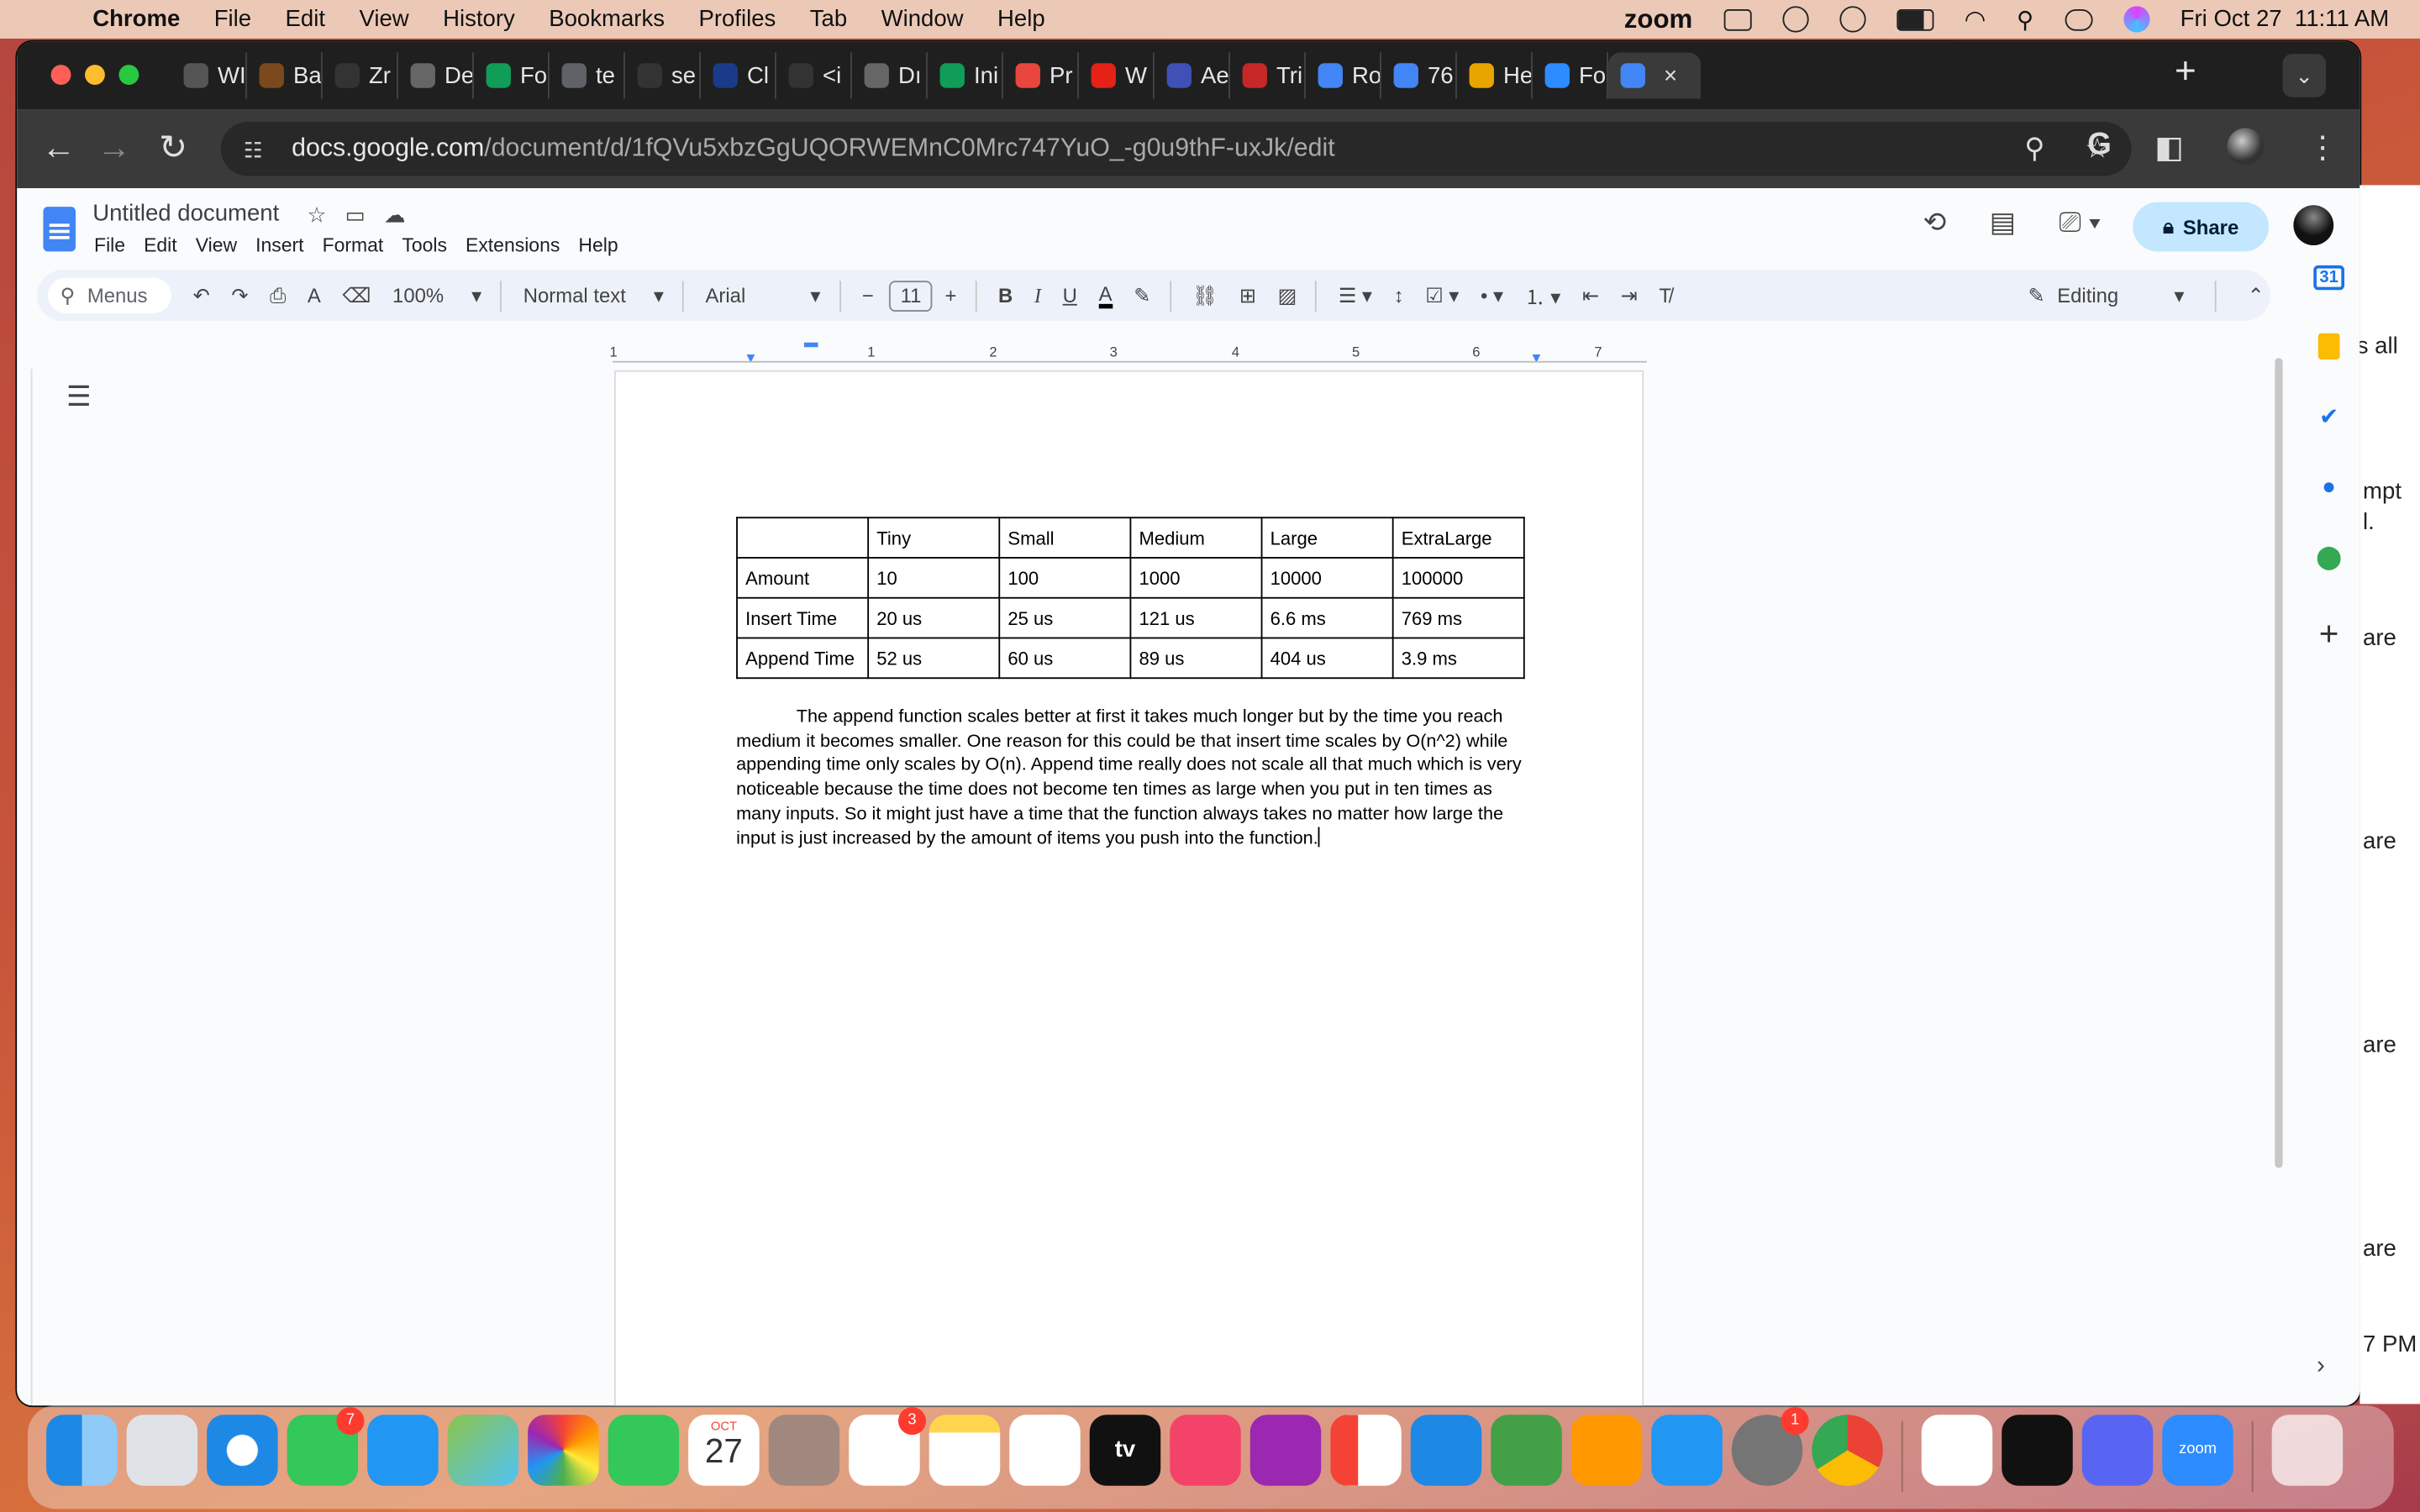 The width and height of the screenshot is (2420, 1512). I want to click on tab-search-chevron-icon: ⌄, so click(2304, 75).